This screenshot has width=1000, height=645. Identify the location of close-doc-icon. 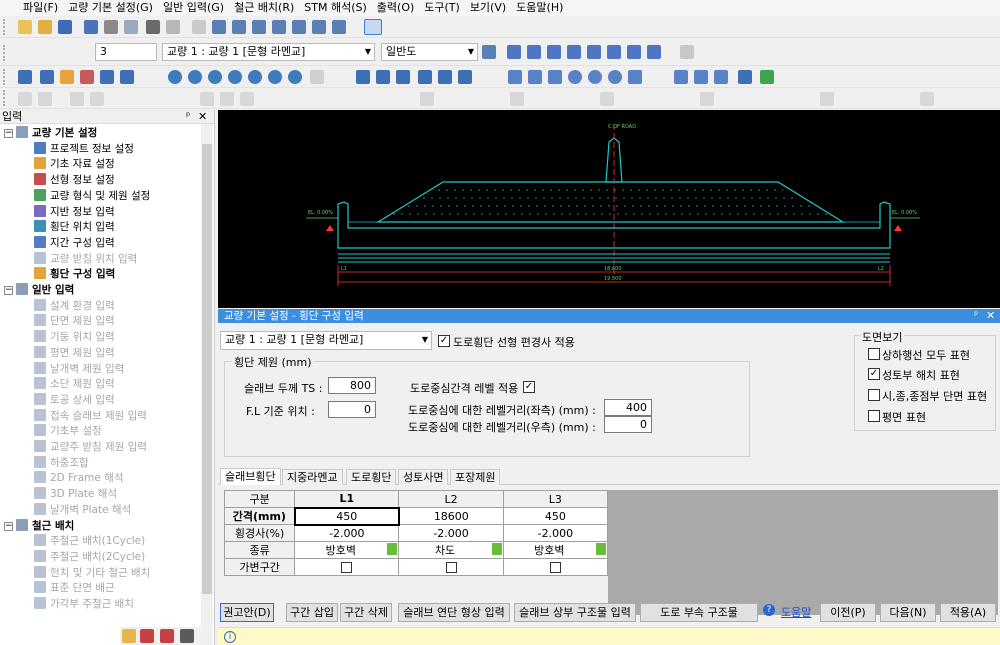
(111, 27).